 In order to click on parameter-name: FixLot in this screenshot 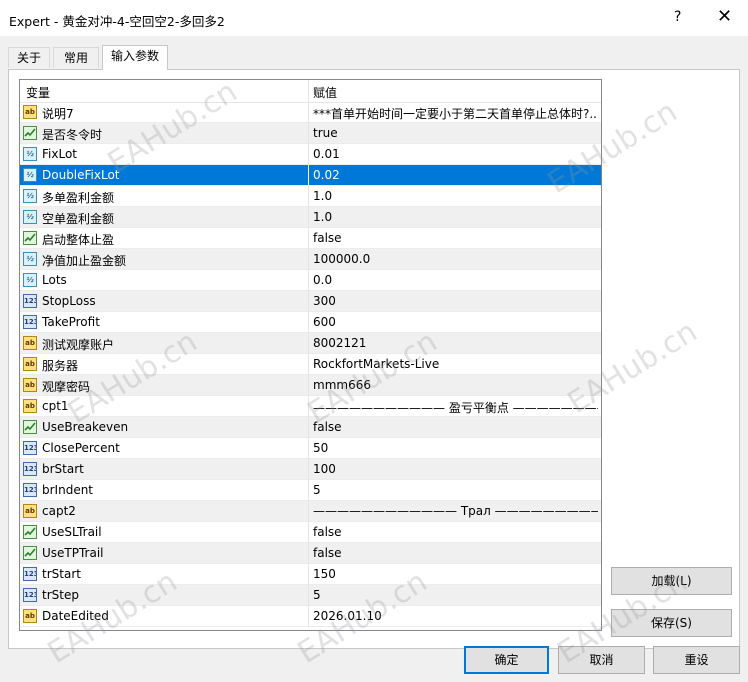, I will do `click(59, 154)`.